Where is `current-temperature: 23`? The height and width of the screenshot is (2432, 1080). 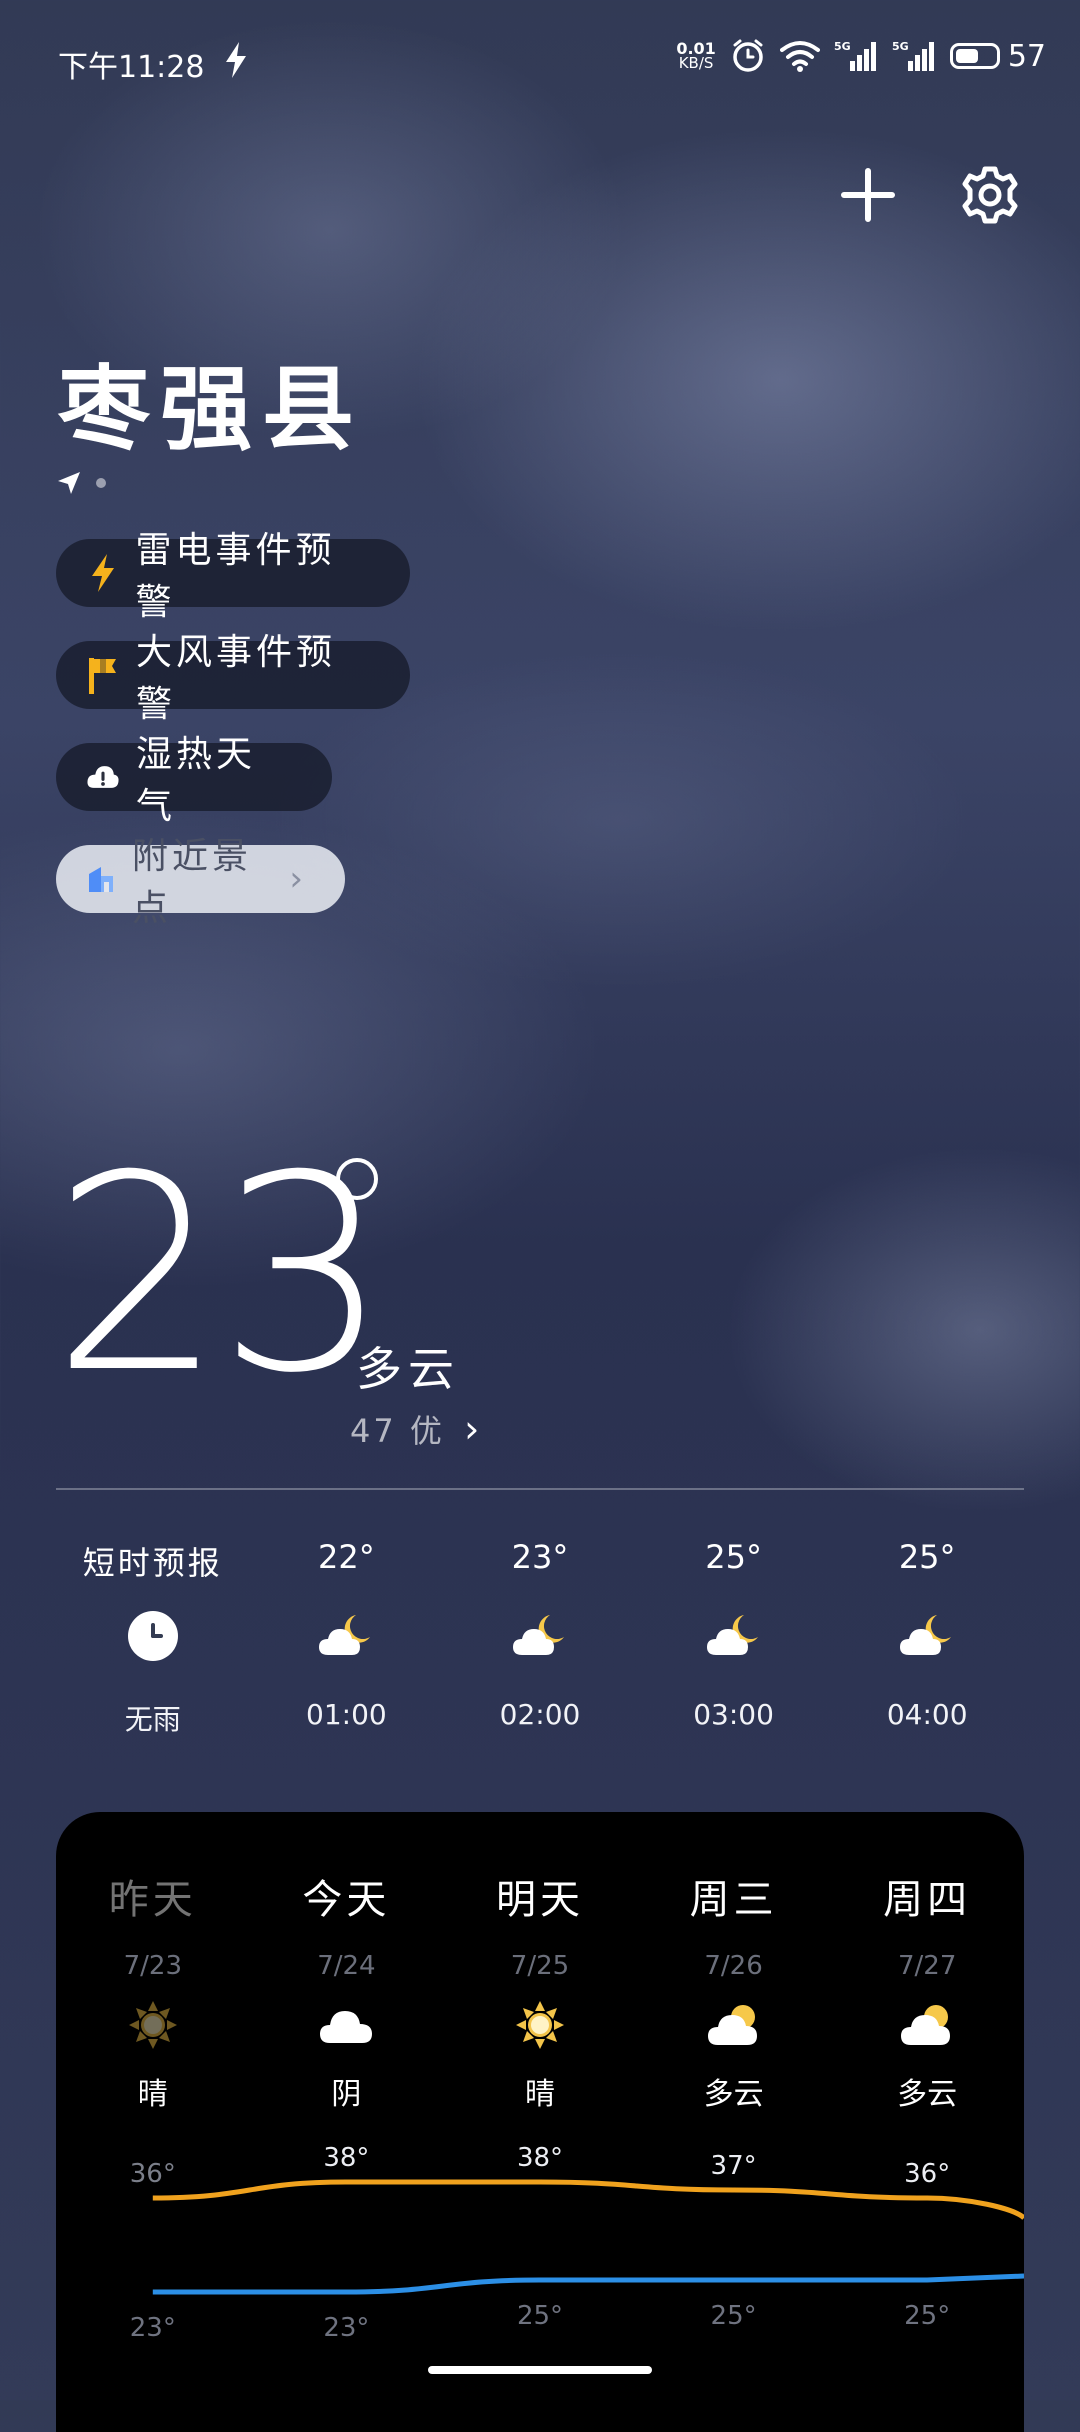
current-temperature: 23 is located at coordinates (221, 1274).